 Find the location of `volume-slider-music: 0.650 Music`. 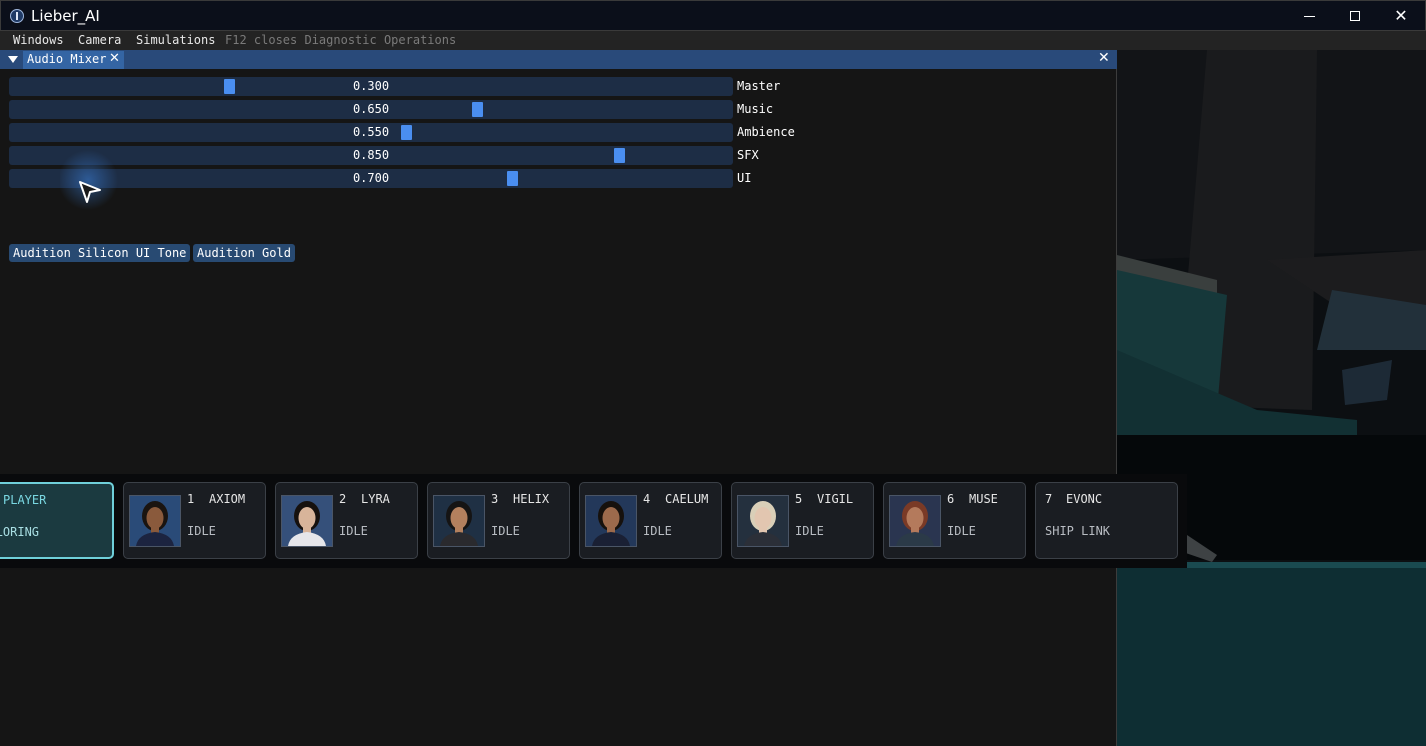

volume-slider-music: 0.650 Music is located at coordinates (459, 109).